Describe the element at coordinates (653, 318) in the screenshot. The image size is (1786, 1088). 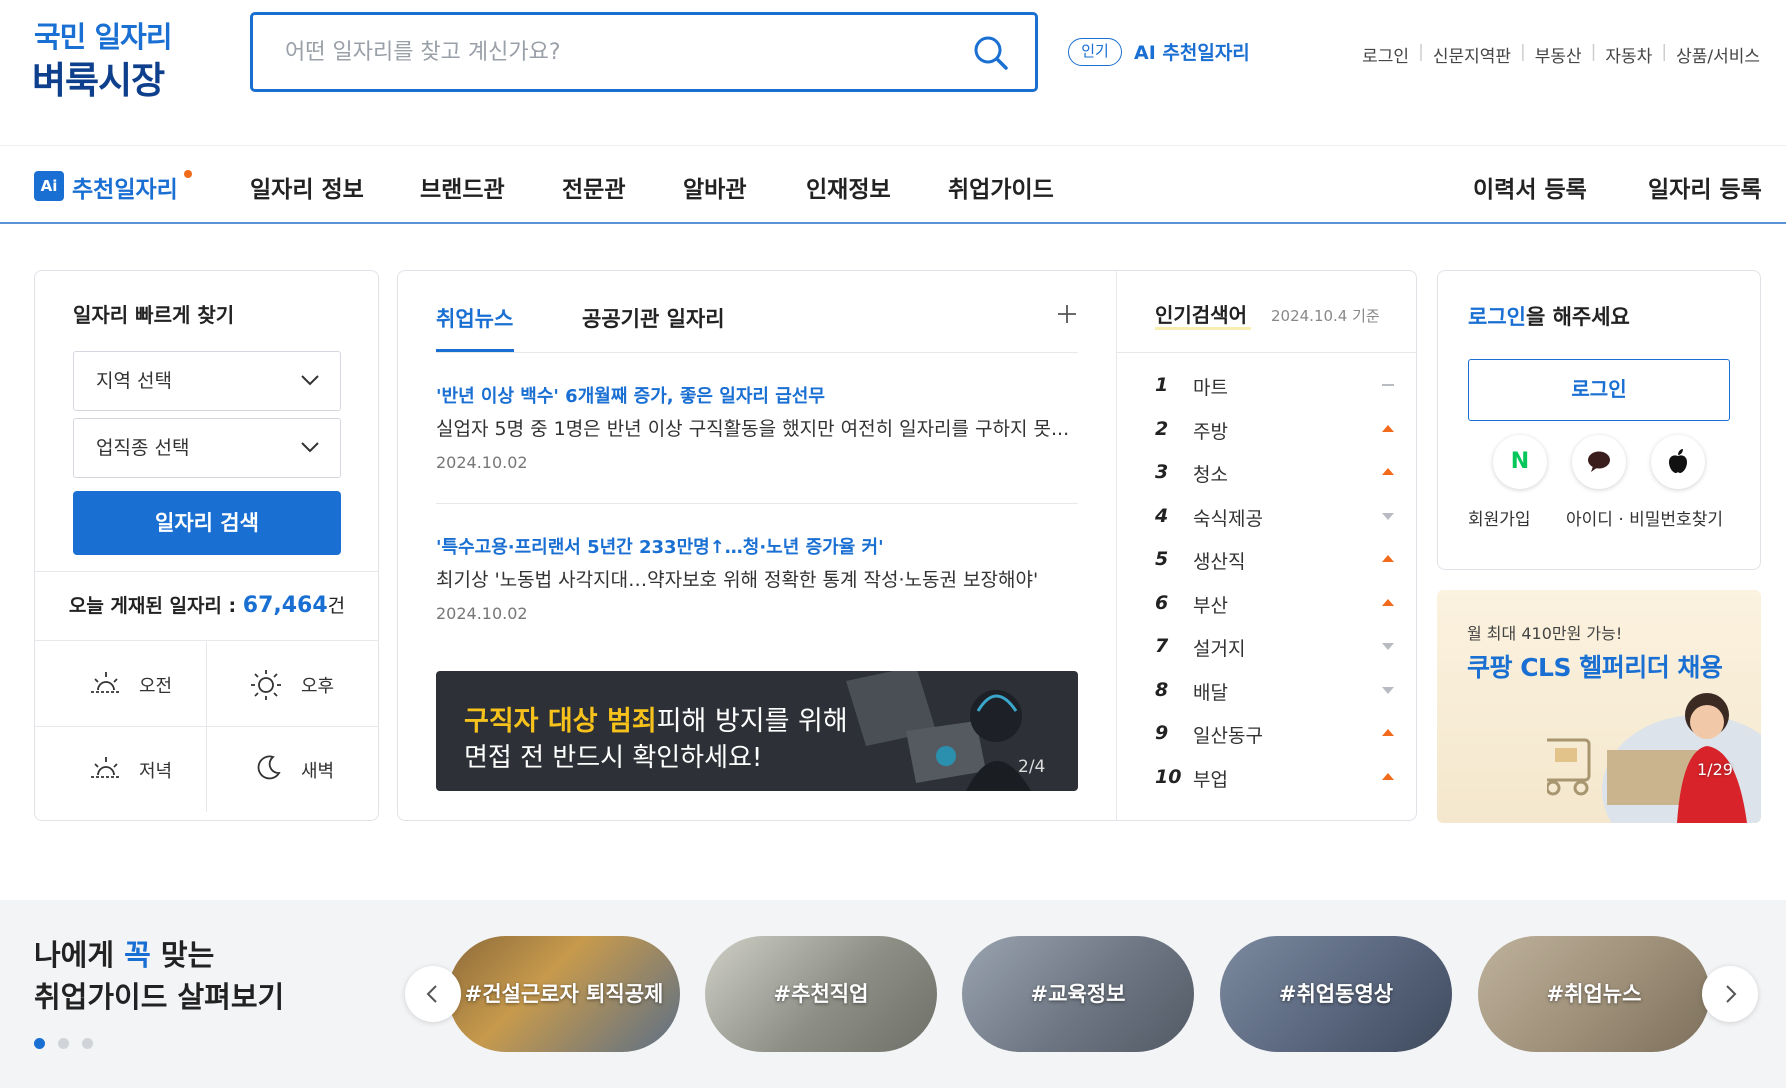
I see `tab-public-jobs: 공공기관 일자리` at that location.